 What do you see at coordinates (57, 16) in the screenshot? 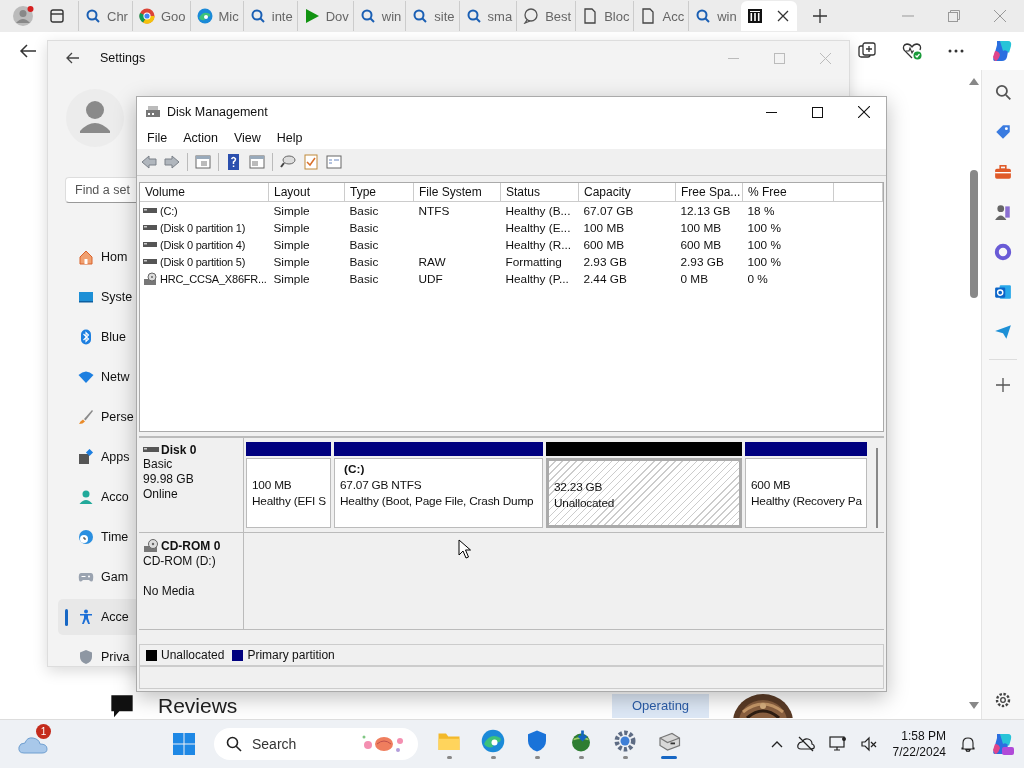
I see `tab-actions-icon` at bounding box center [57, 16].